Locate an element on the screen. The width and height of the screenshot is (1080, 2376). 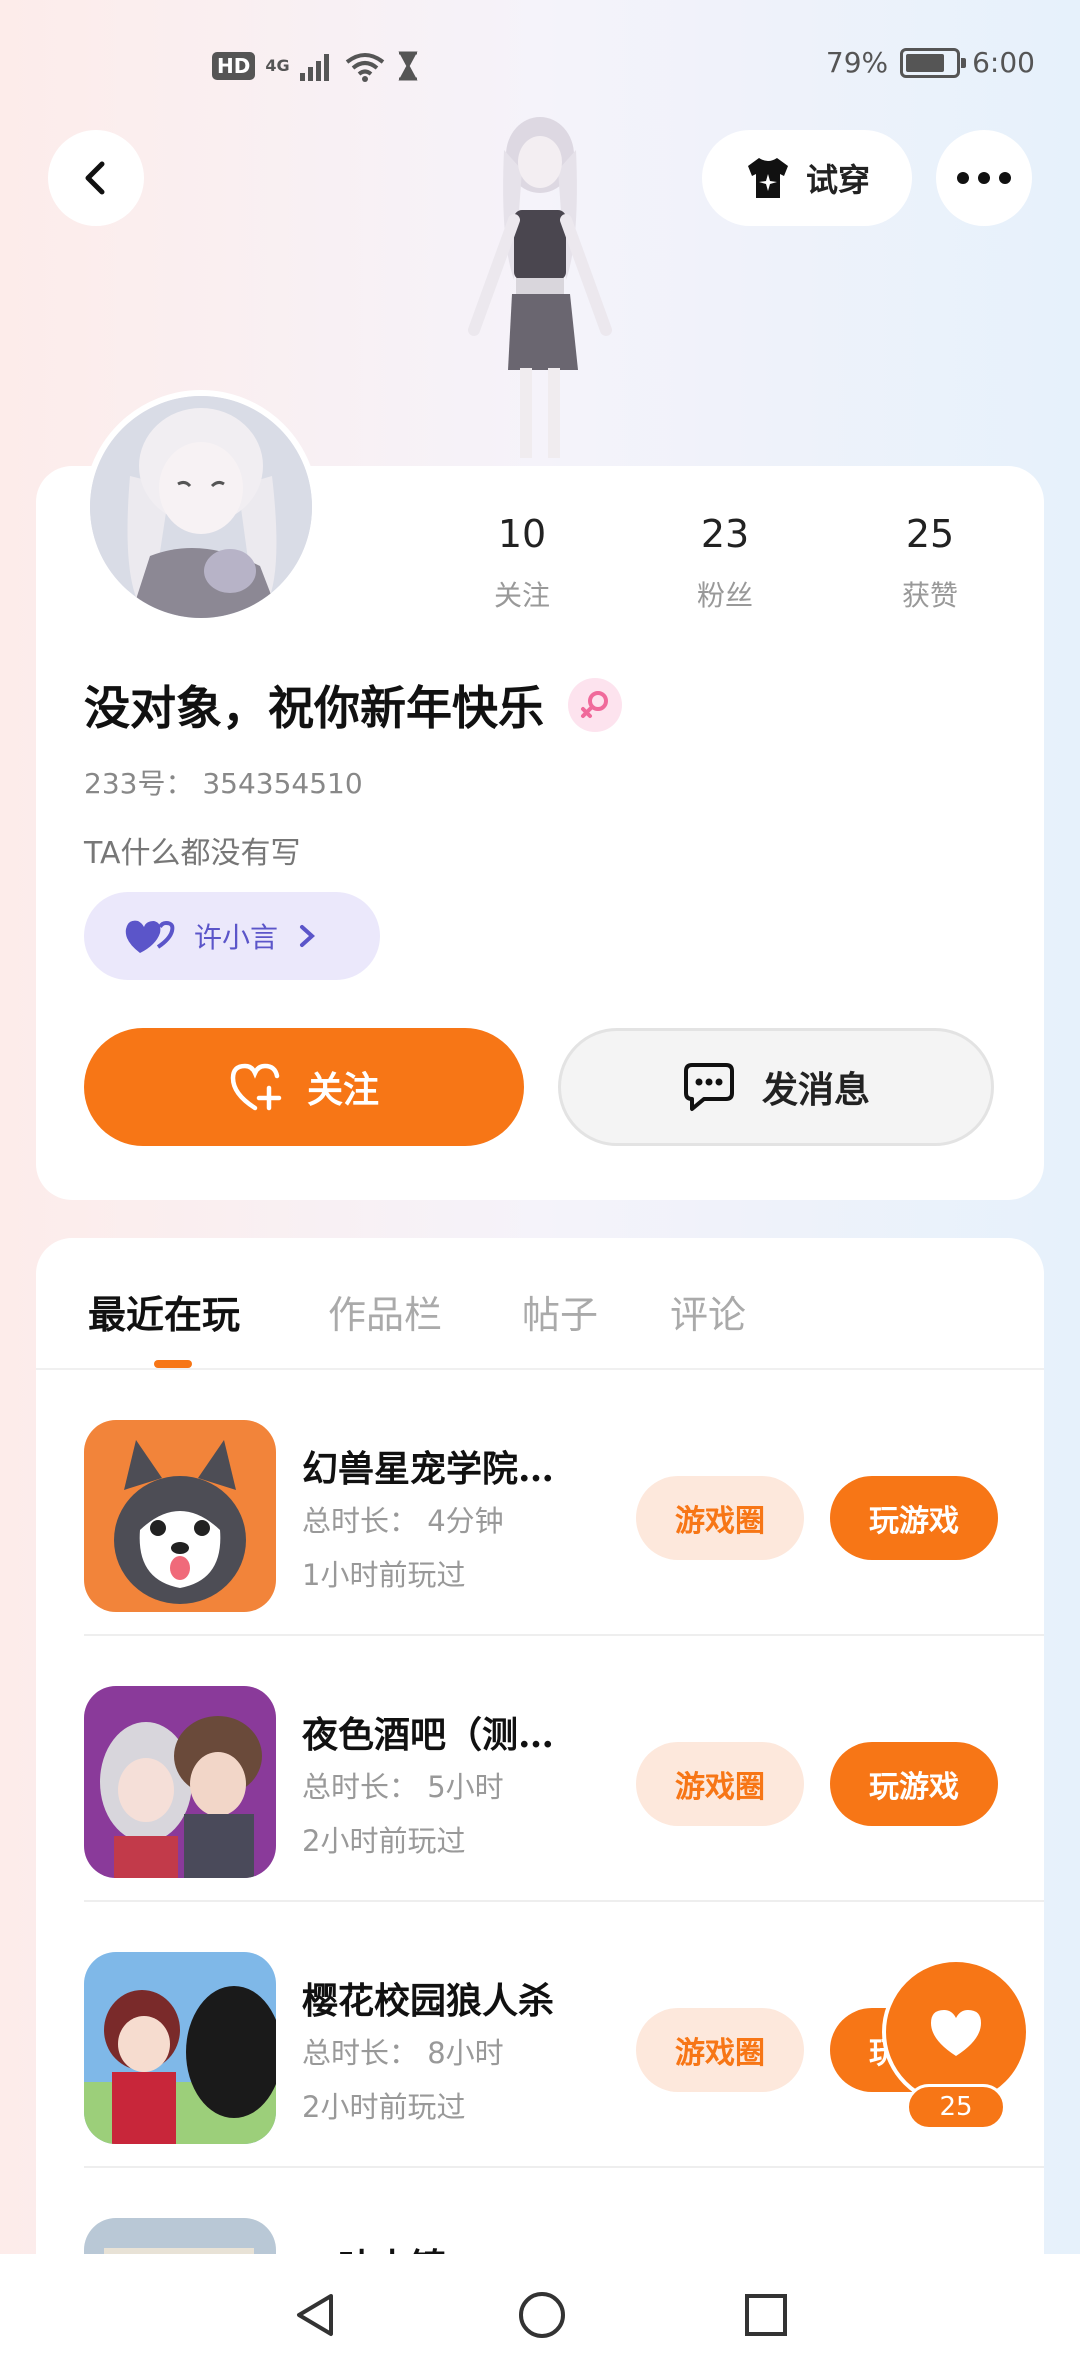
signal-icon is located at coordinates (314, 67).